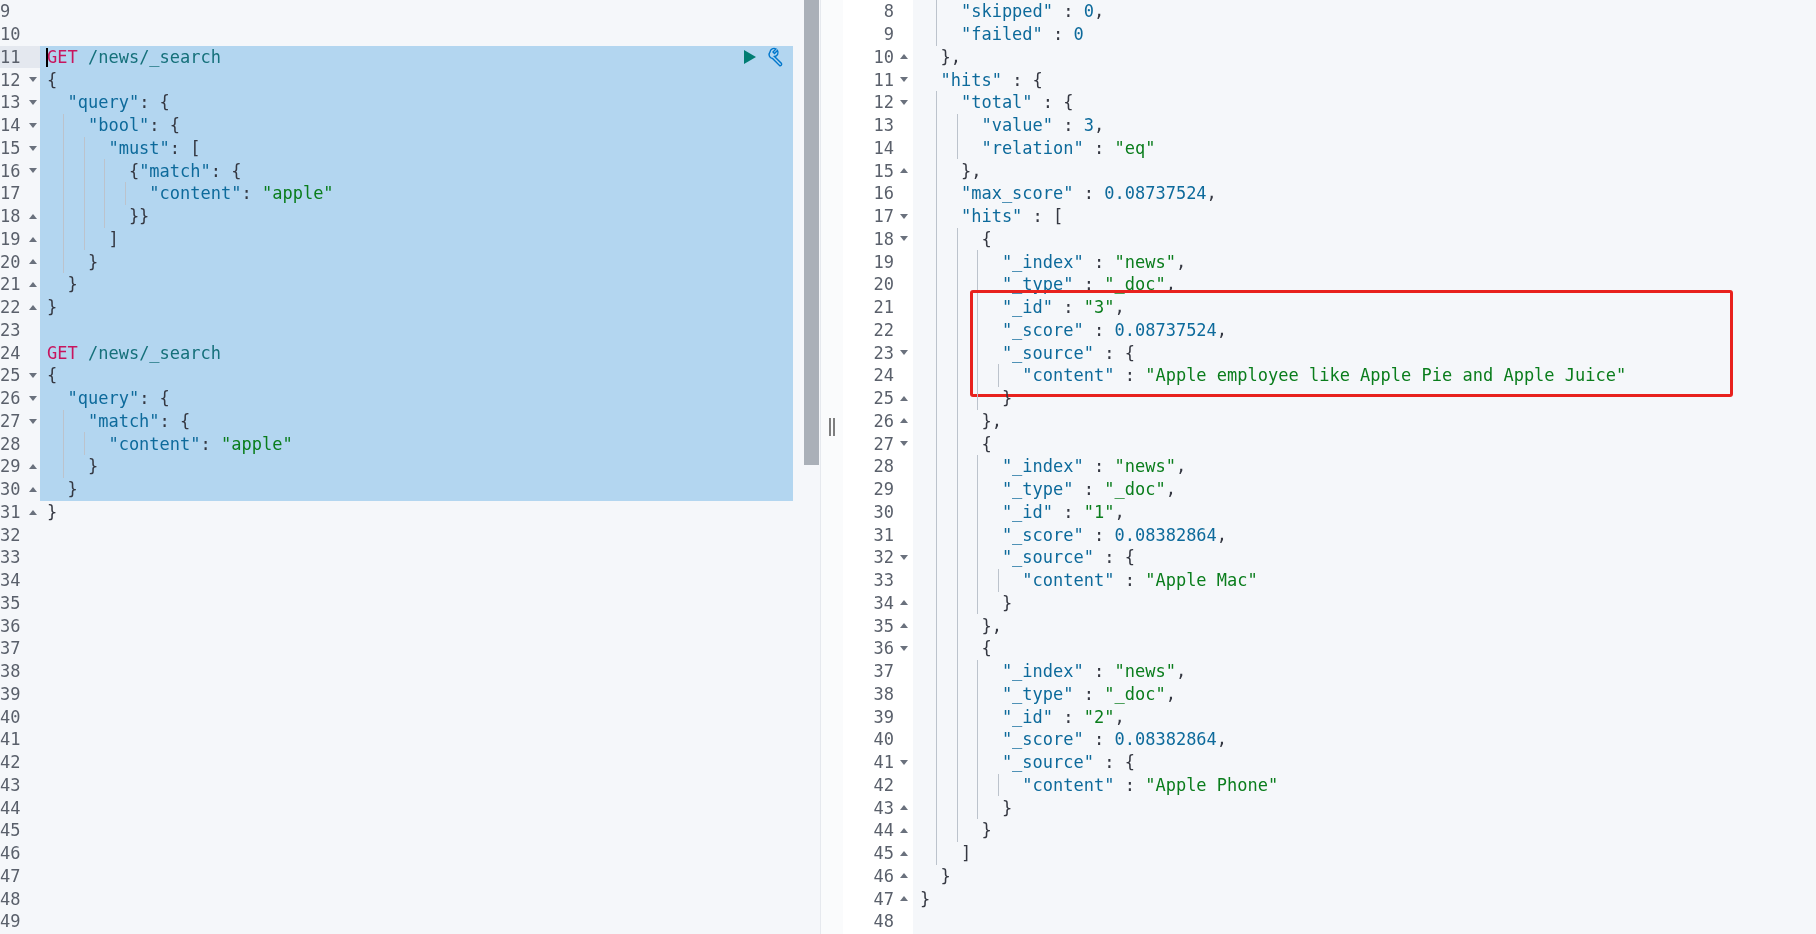  Describe the element at coordinates (1093, 671) in the screenshot. I see `code-line: "_index" : "news",` at that location.